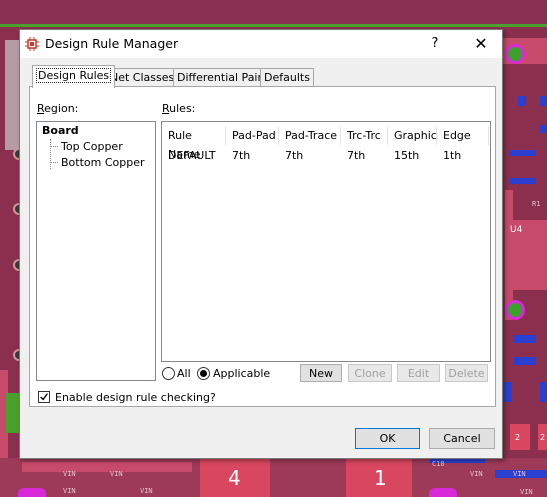 This screenshot has width=547, height=497. Describe the element at coordinates (168, 373) in the screenshot. I see `all-radio` at that location.